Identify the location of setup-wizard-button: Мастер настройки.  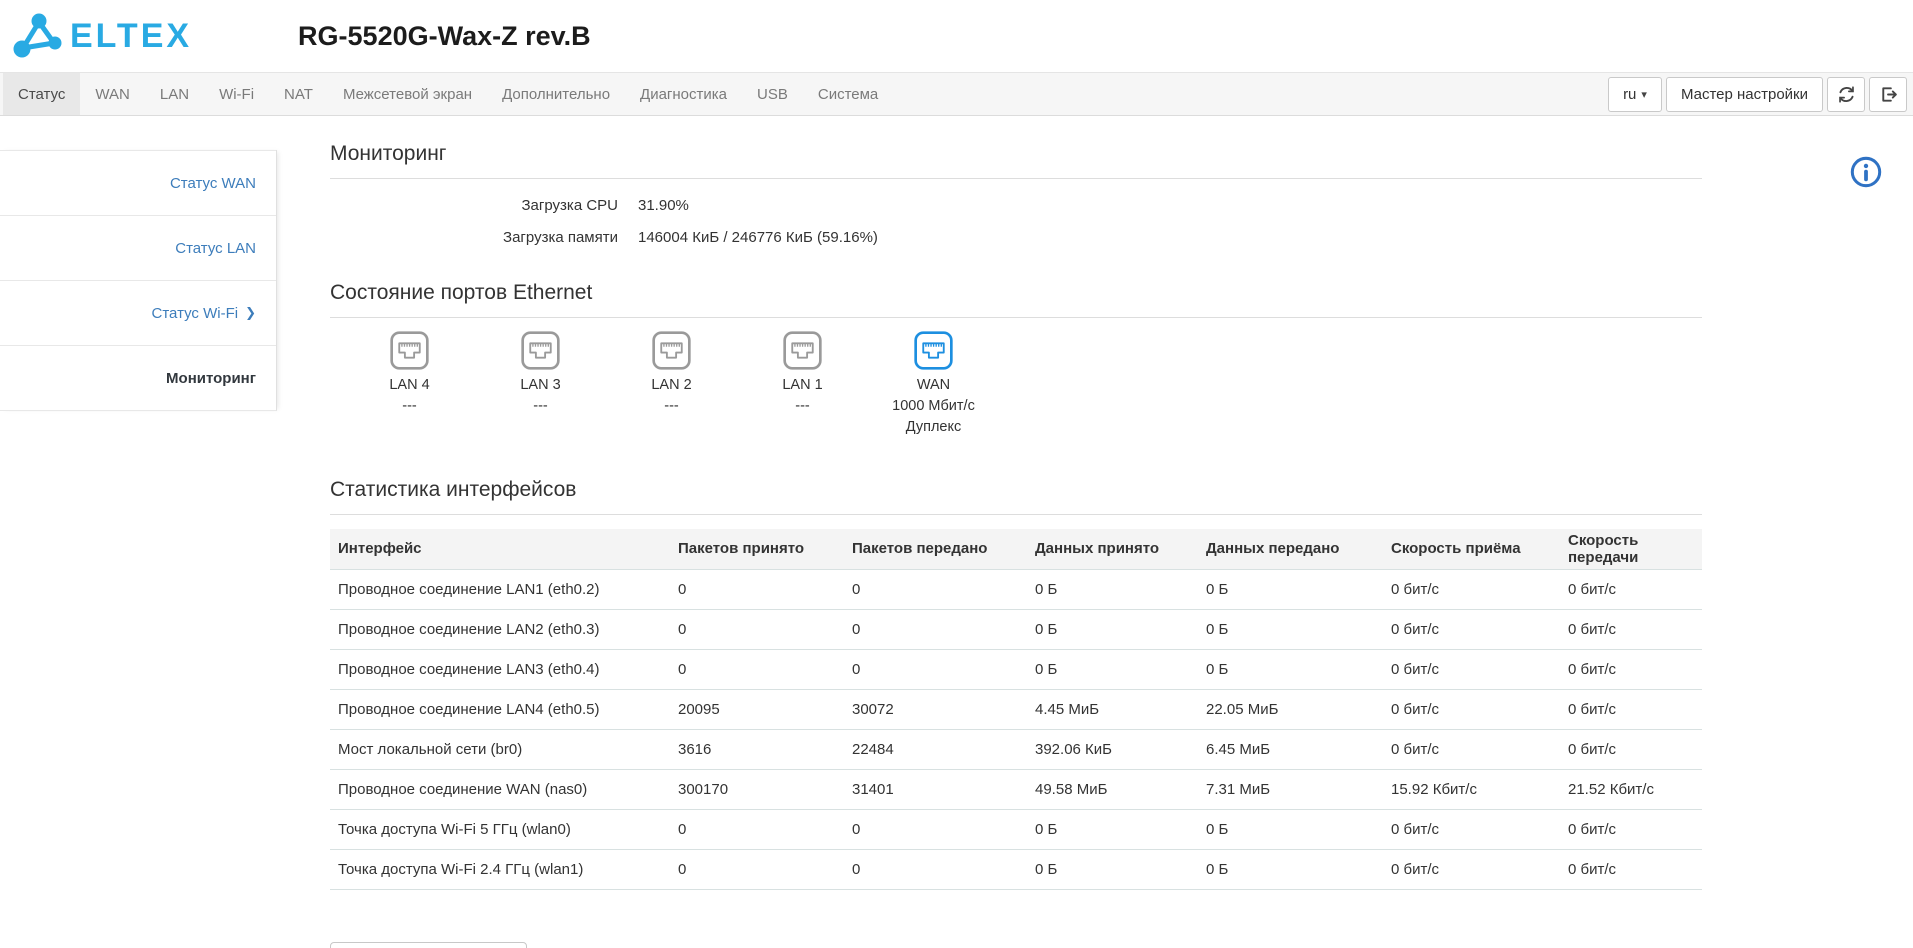
(1744, 94).